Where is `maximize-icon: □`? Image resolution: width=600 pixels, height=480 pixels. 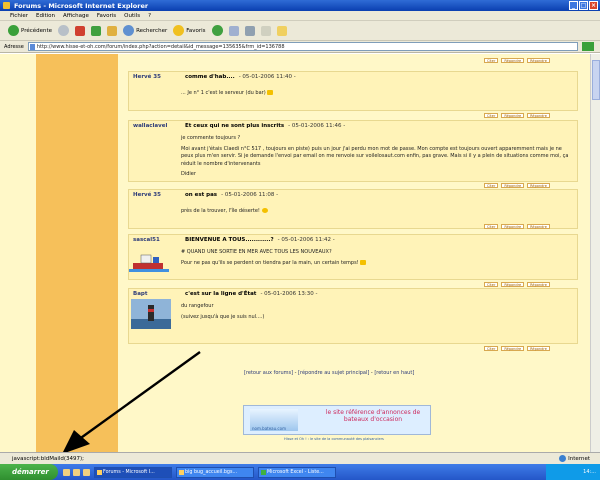 maximize-icon: □ is located at coordinates (583, 5).